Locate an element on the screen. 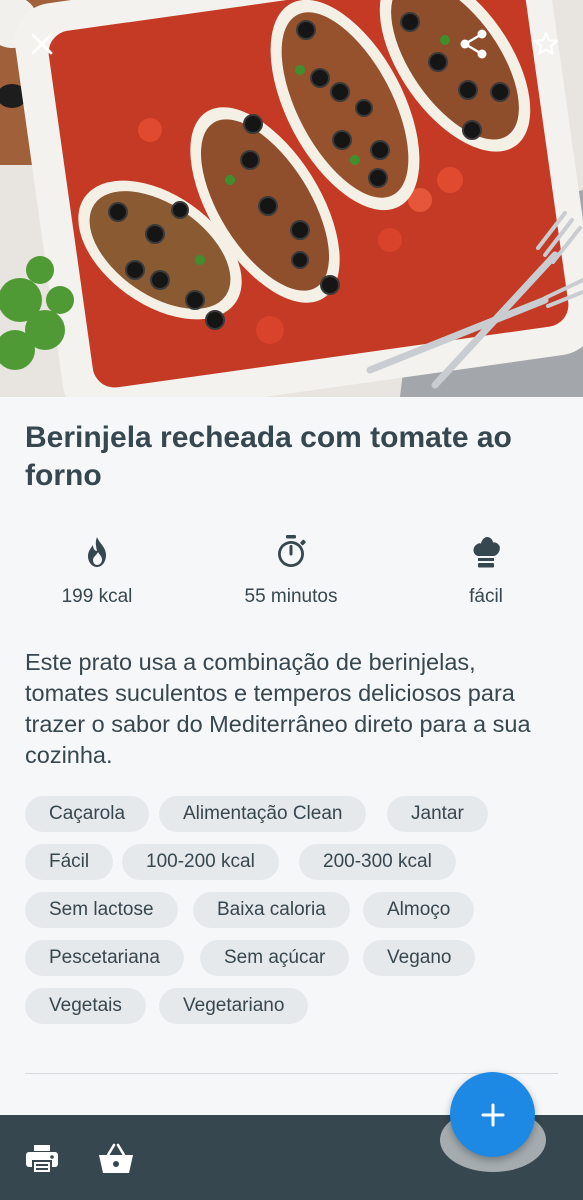  shopping-list-button is located at coordinates (116, 1159).